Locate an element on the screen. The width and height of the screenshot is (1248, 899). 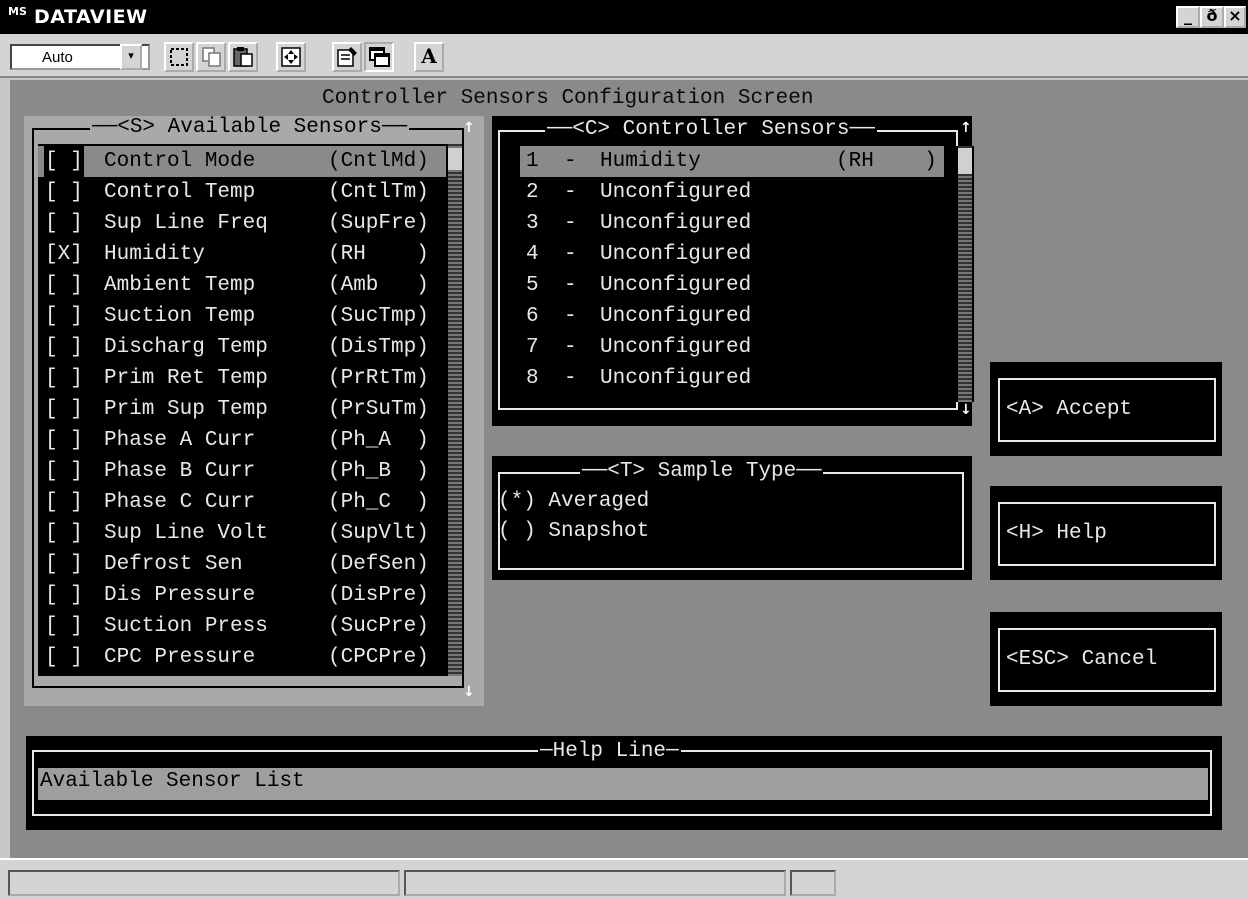
sensor-code: (Ph_A ) is located at coordinates (378, 440).